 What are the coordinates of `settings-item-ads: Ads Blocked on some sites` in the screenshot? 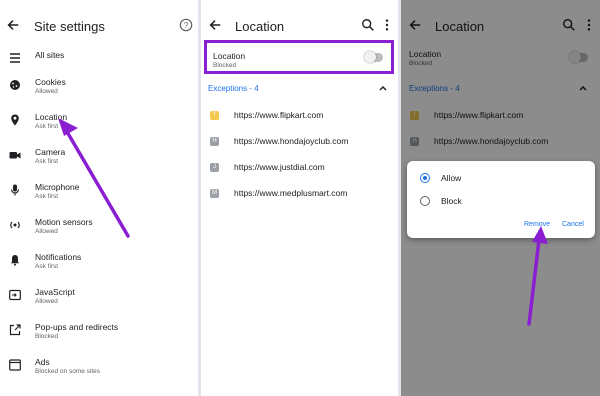 It's located at (99, 369).